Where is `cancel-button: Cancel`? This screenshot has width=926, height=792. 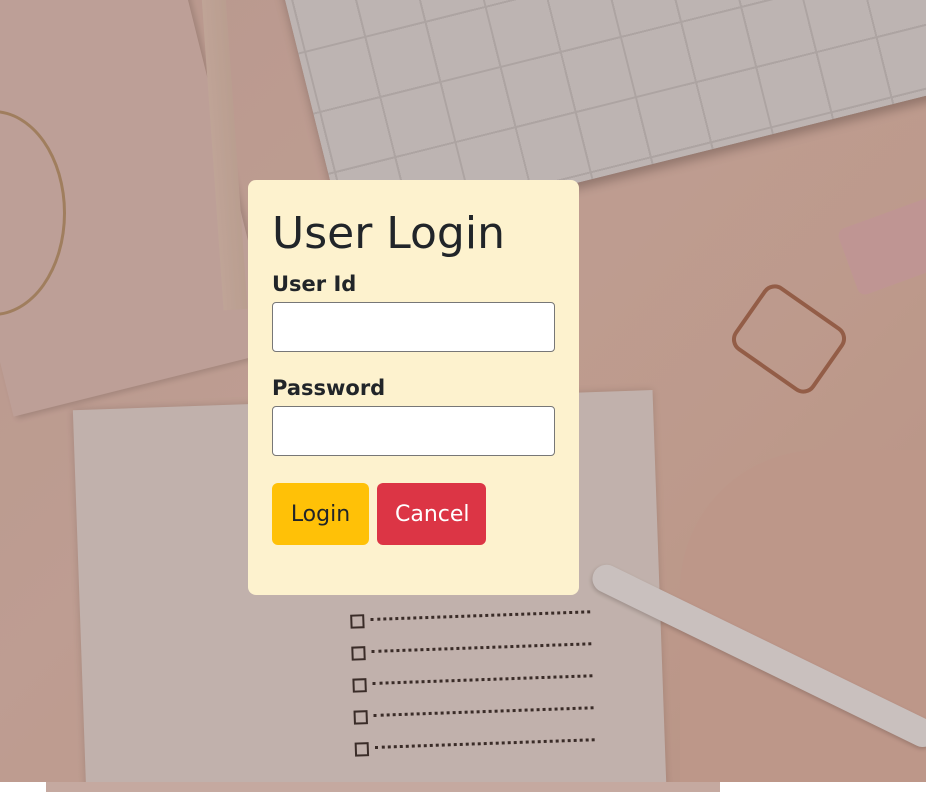 cancel-button: Cancel is located at coordinates (431, 514).